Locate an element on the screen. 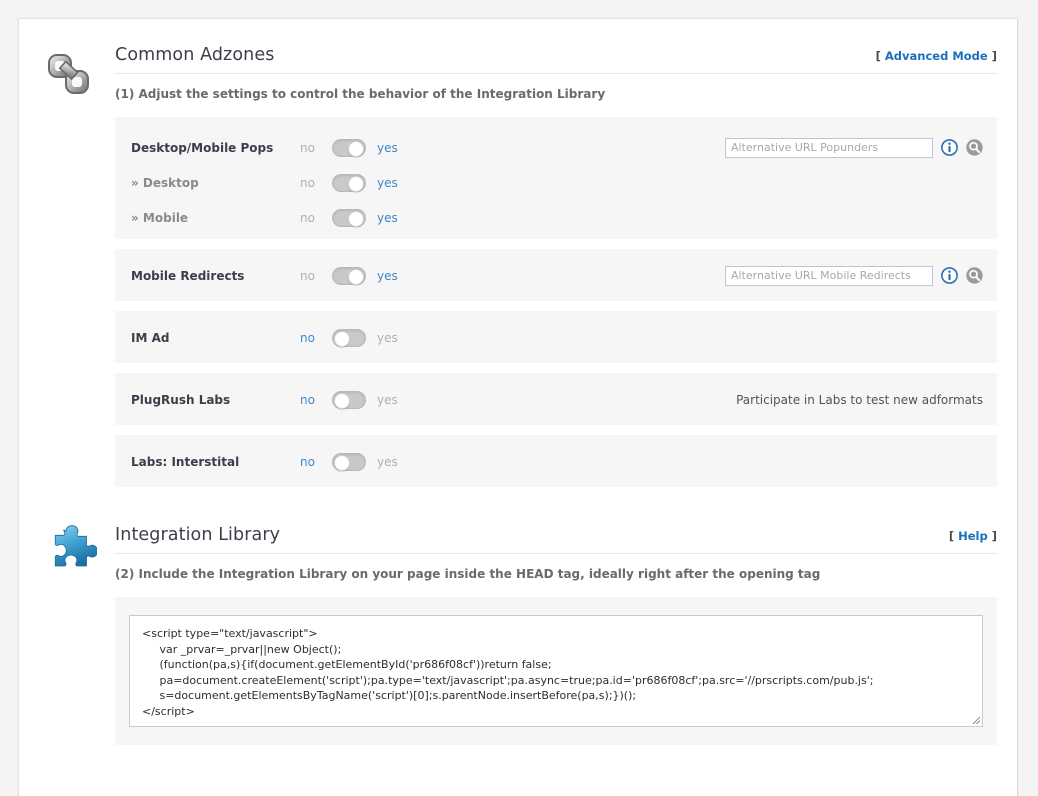  row-line: » Mobile no yes is located at coordinates (556, 217).